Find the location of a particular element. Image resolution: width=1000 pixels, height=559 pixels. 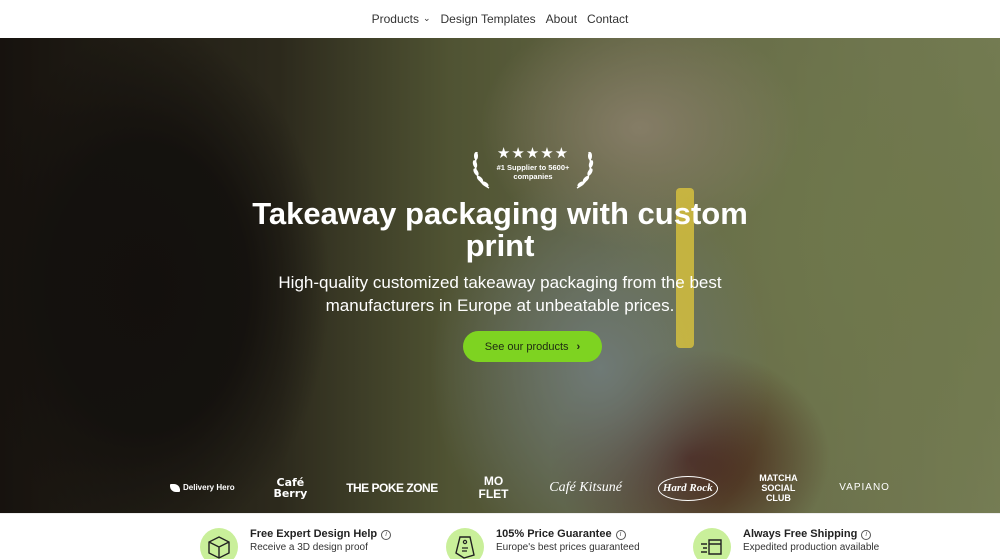

price-tag-icon is located at coordinates (465, 543).